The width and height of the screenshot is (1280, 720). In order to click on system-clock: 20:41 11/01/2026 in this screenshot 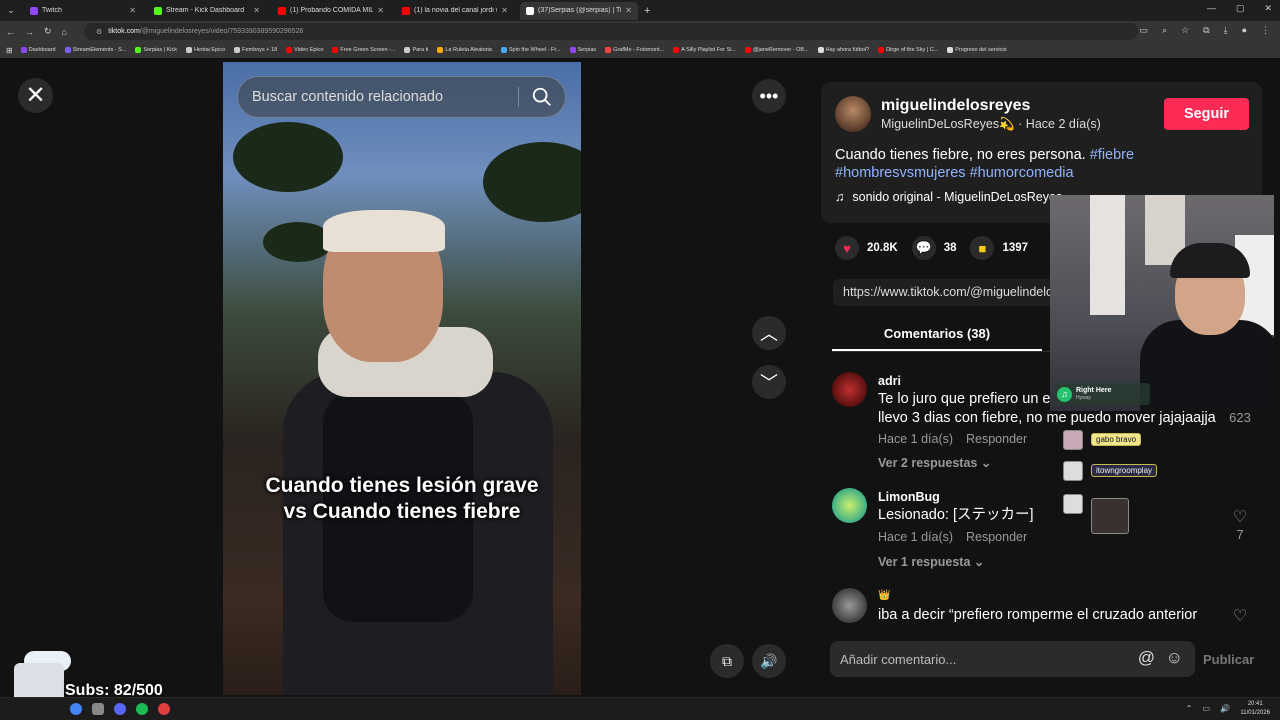, I will do `click(1255, 709)`.